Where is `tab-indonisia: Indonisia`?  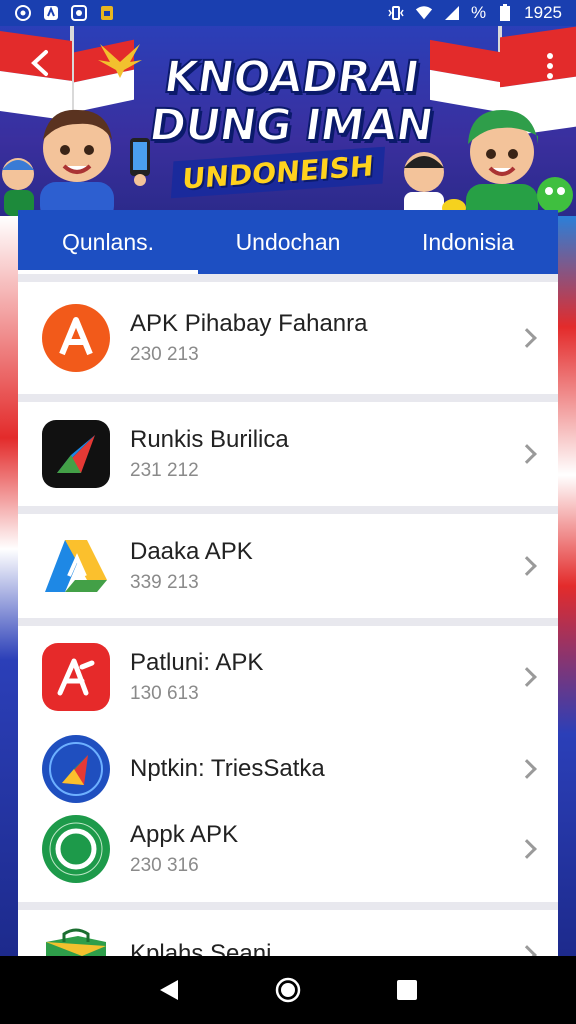 tab-indonisia: Indonisia is located at coordinates (468, 242).